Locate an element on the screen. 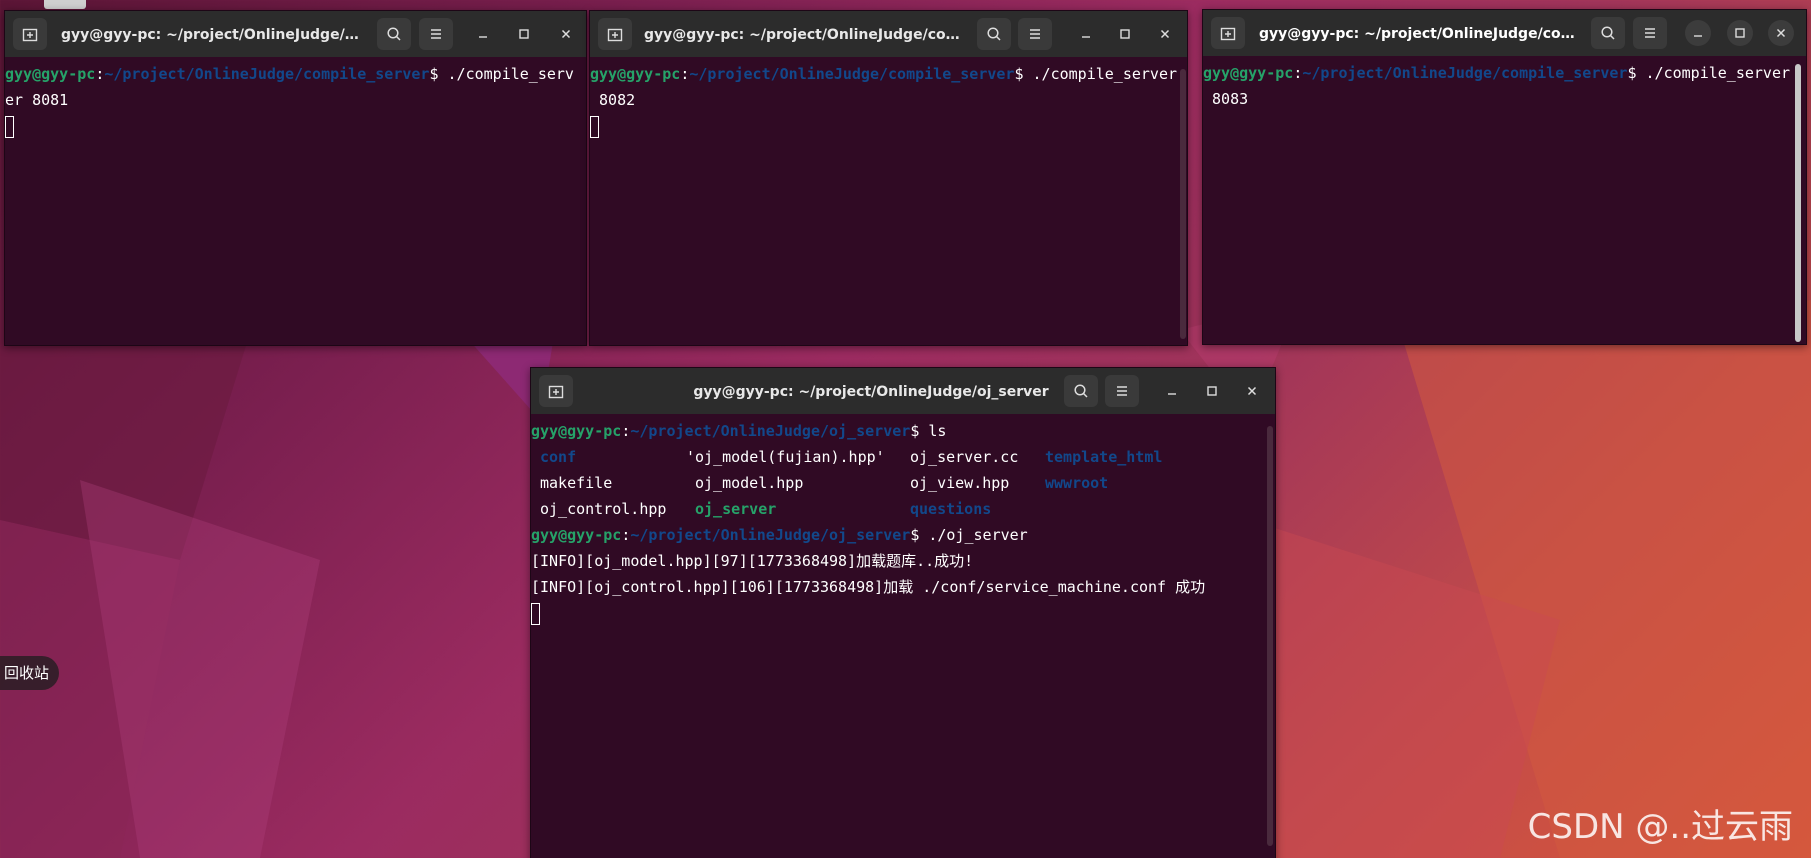 Image resolution: width=1811 pixels, height=858 pixels. ls-entry: wwwroot is located at coordinates (1077, 483).